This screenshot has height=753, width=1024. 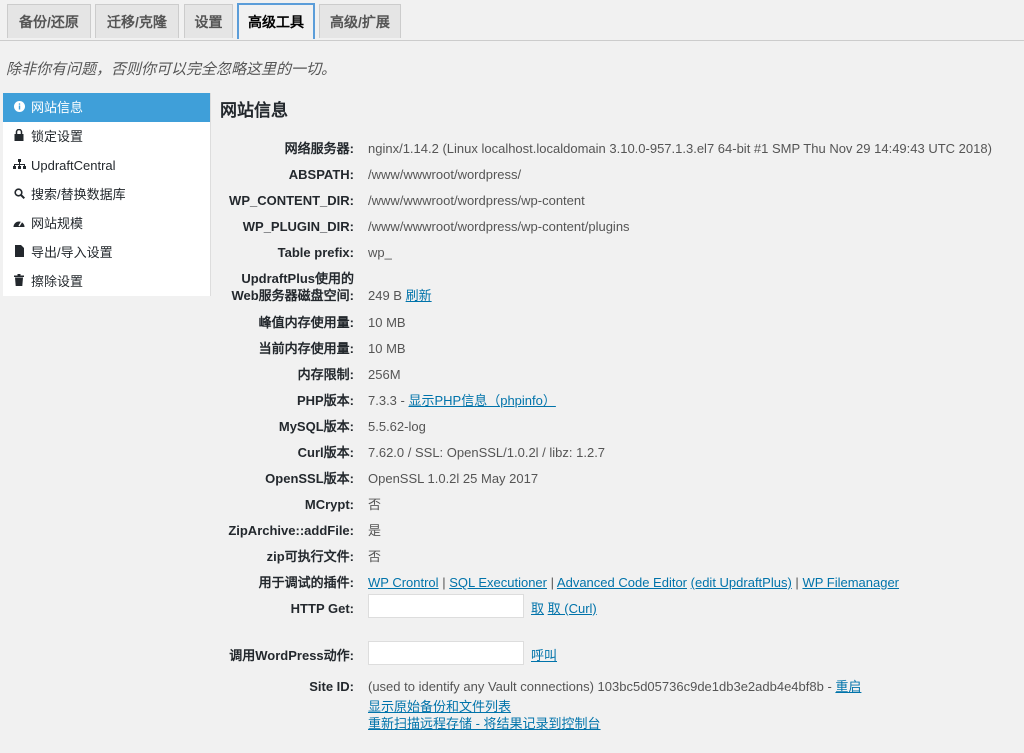 I want to click on sidebar-item-label: 导出/导入设置, so click(x=72, y=252).